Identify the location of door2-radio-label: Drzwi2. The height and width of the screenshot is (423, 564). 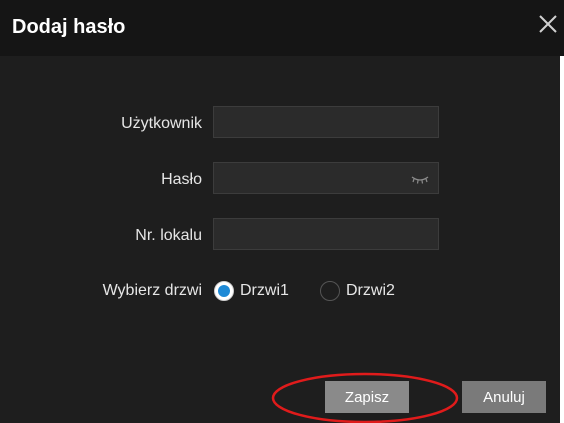
(370, 291).